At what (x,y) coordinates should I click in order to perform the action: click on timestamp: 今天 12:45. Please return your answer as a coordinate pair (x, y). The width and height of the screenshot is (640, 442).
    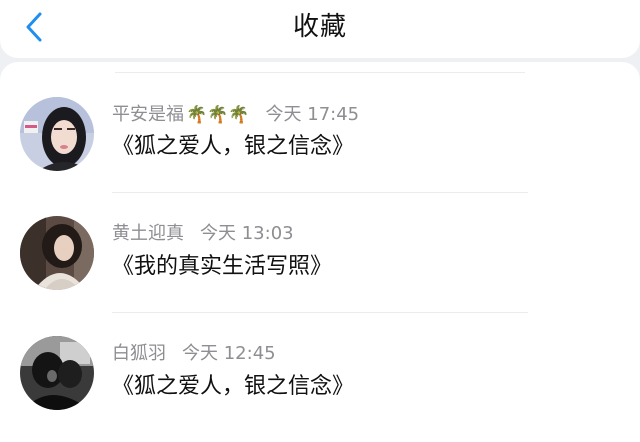
    Looking at the image, I should click on (229, 353).